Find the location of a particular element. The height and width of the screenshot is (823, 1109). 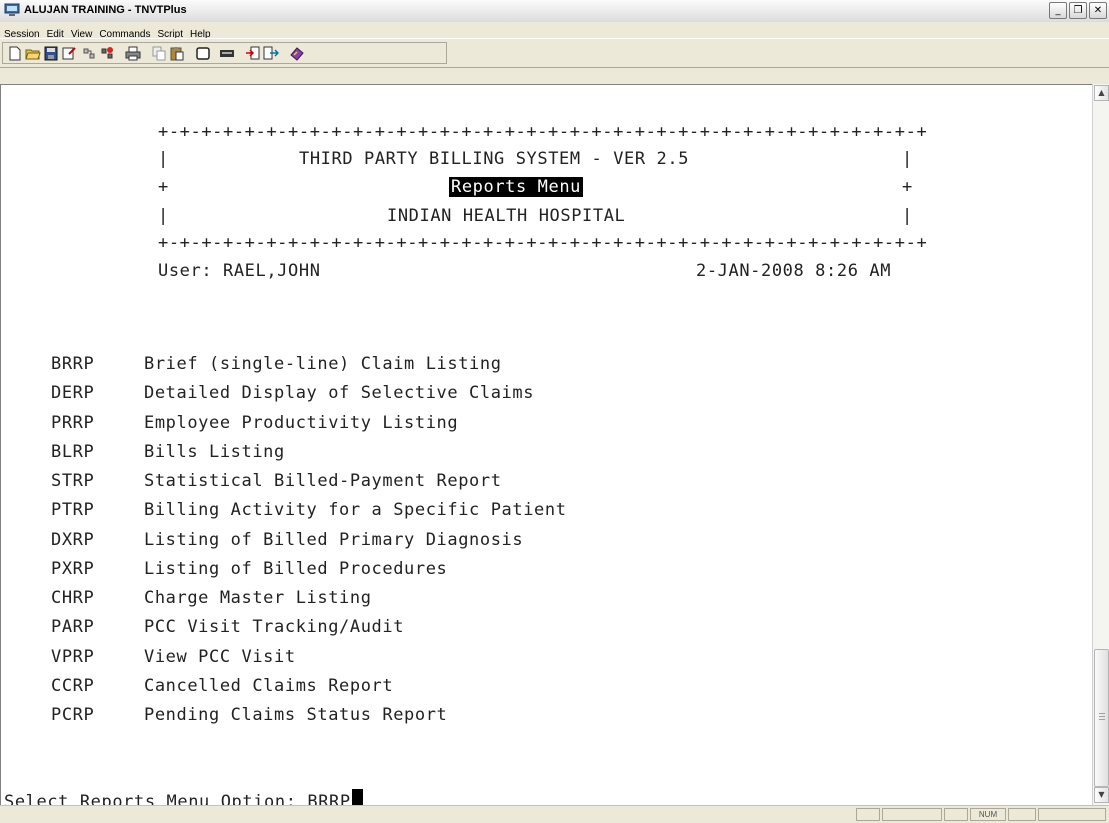

box-icon is located at coordinates (203, 53).